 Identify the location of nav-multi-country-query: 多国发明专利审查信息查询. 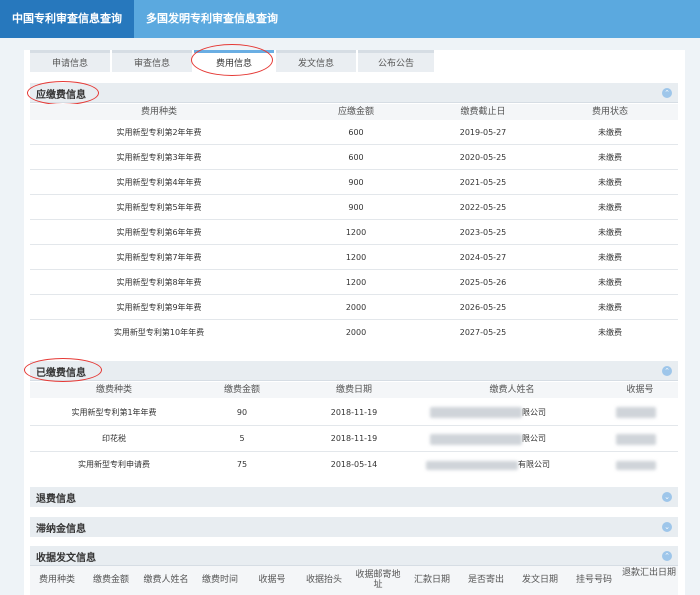
(219, 19).